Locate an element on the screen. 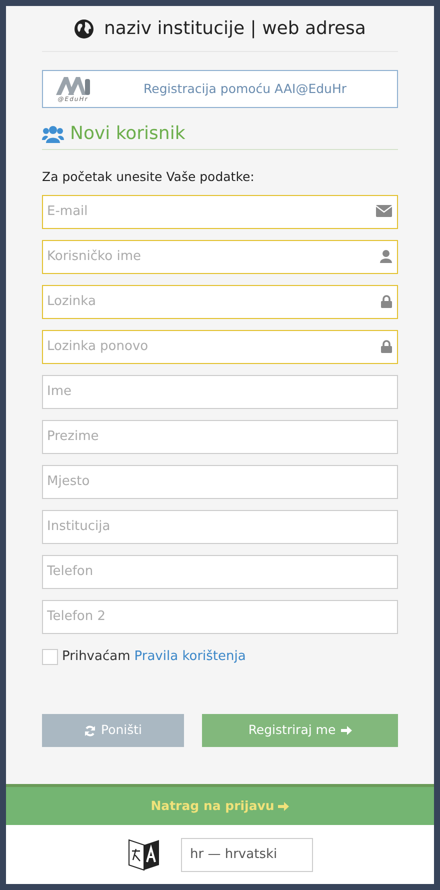  intro-text: Za početak unesite Vaše podatke: is located at coordinates (149, 177).